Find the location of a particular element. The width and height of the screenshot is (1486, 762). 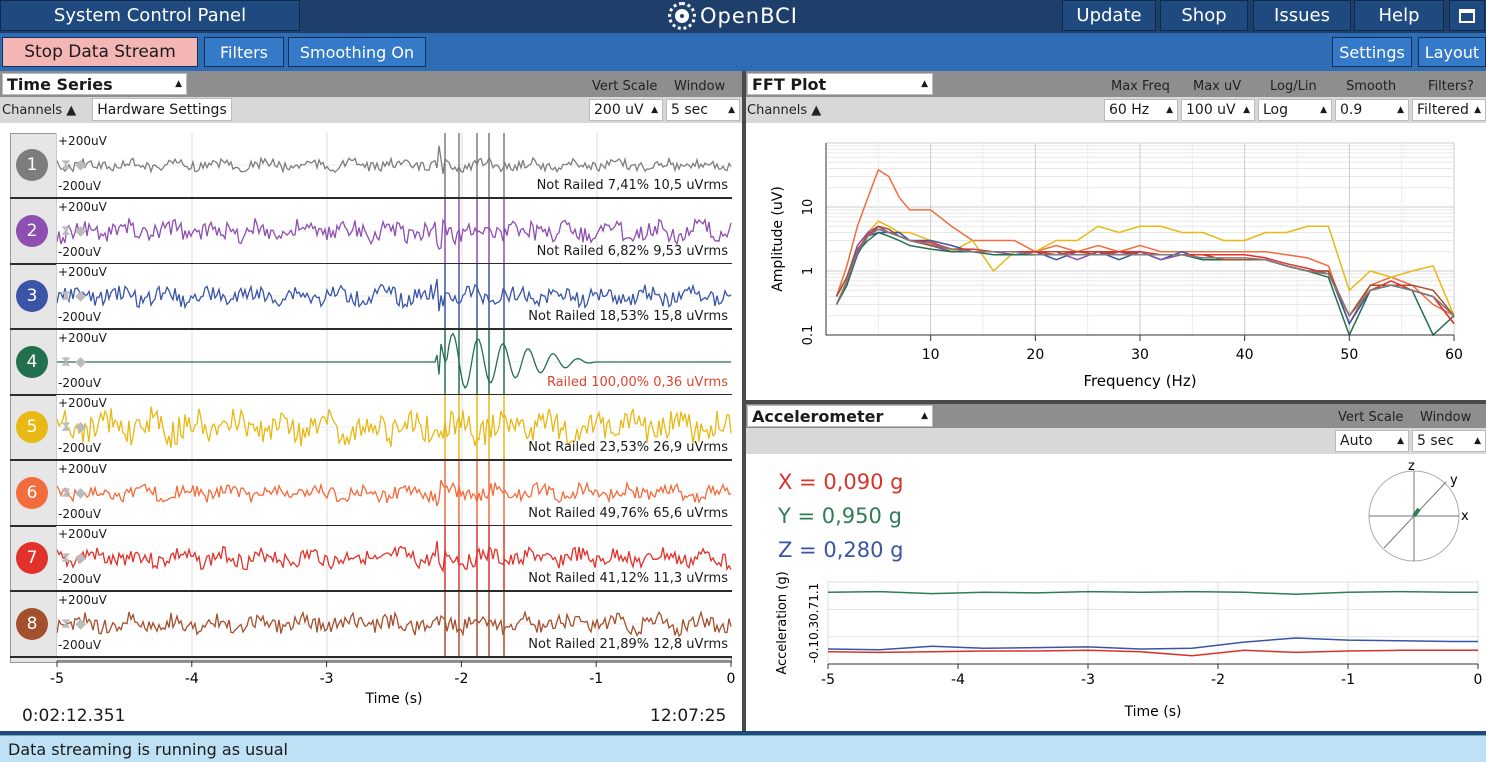

accel-3d-axis-icon: z y x is located at coordinates (1418, 510).